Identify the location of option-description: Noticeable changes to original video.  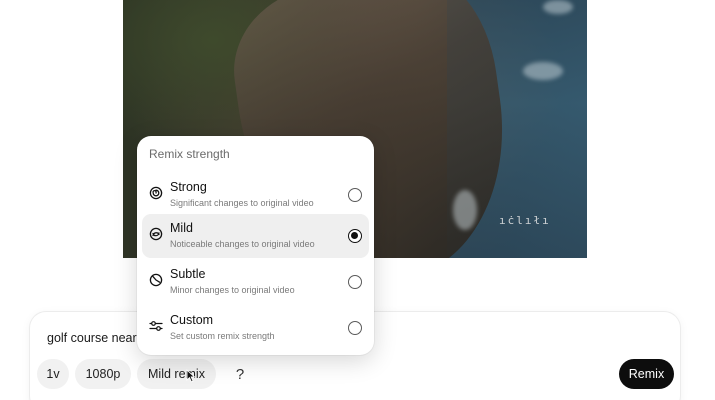
(242, 244).